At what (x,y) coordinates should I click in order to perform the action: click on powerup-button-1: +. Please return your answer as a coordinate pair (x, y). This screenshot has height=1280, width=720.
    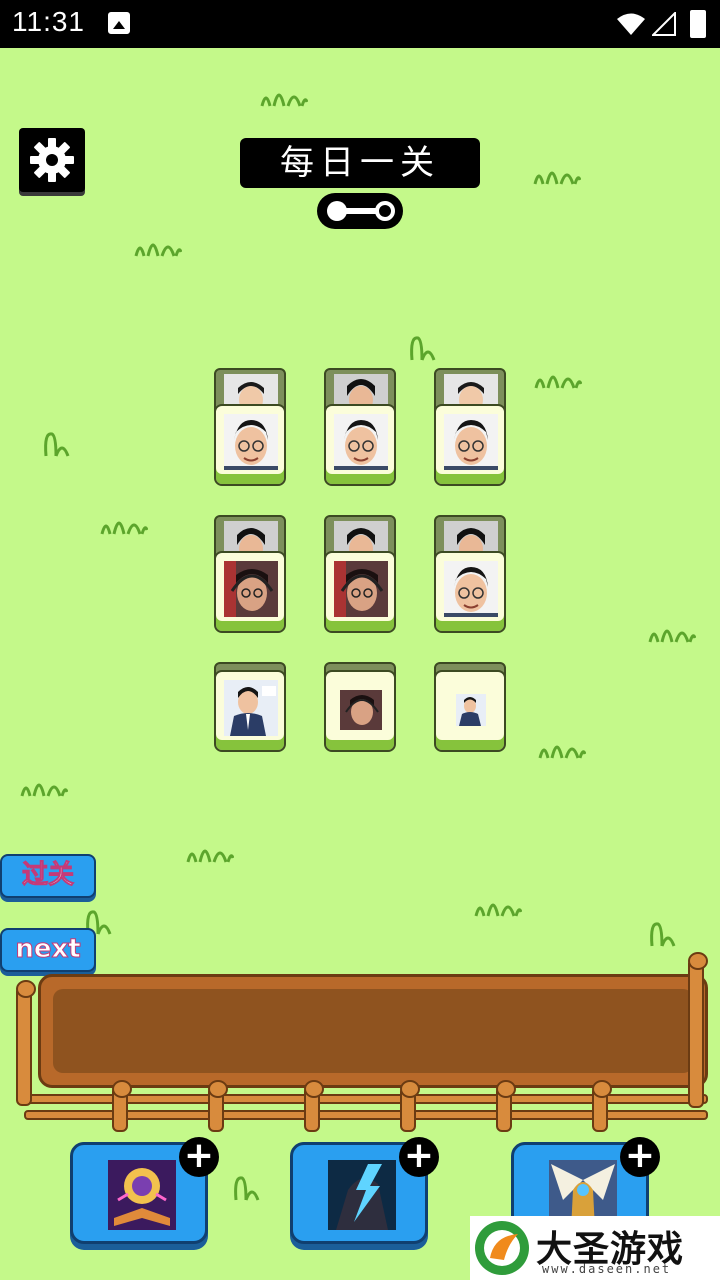
    Looking at the image, I should click on (144, 1190).